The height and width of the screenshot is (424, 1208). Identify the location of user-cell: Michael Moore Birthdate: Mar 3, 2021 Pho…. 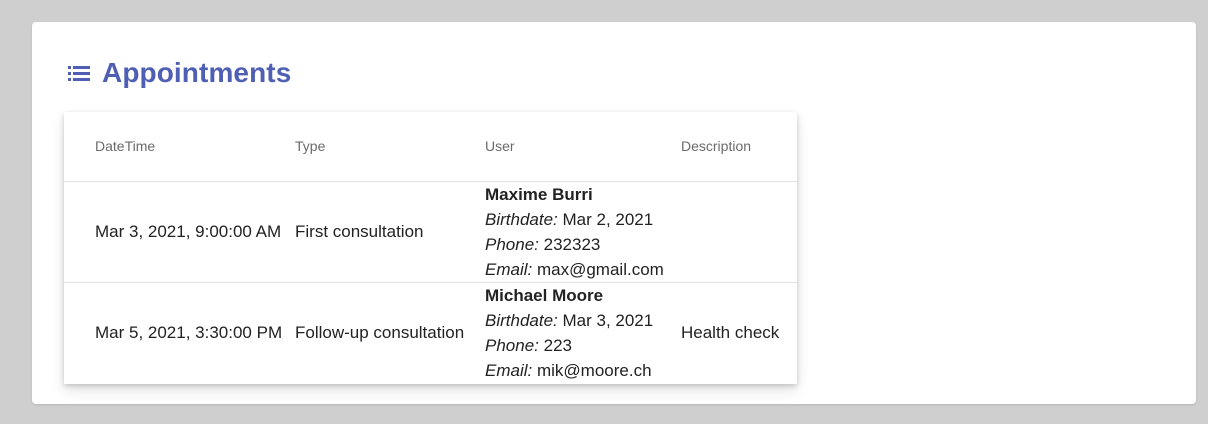
(583, 332).